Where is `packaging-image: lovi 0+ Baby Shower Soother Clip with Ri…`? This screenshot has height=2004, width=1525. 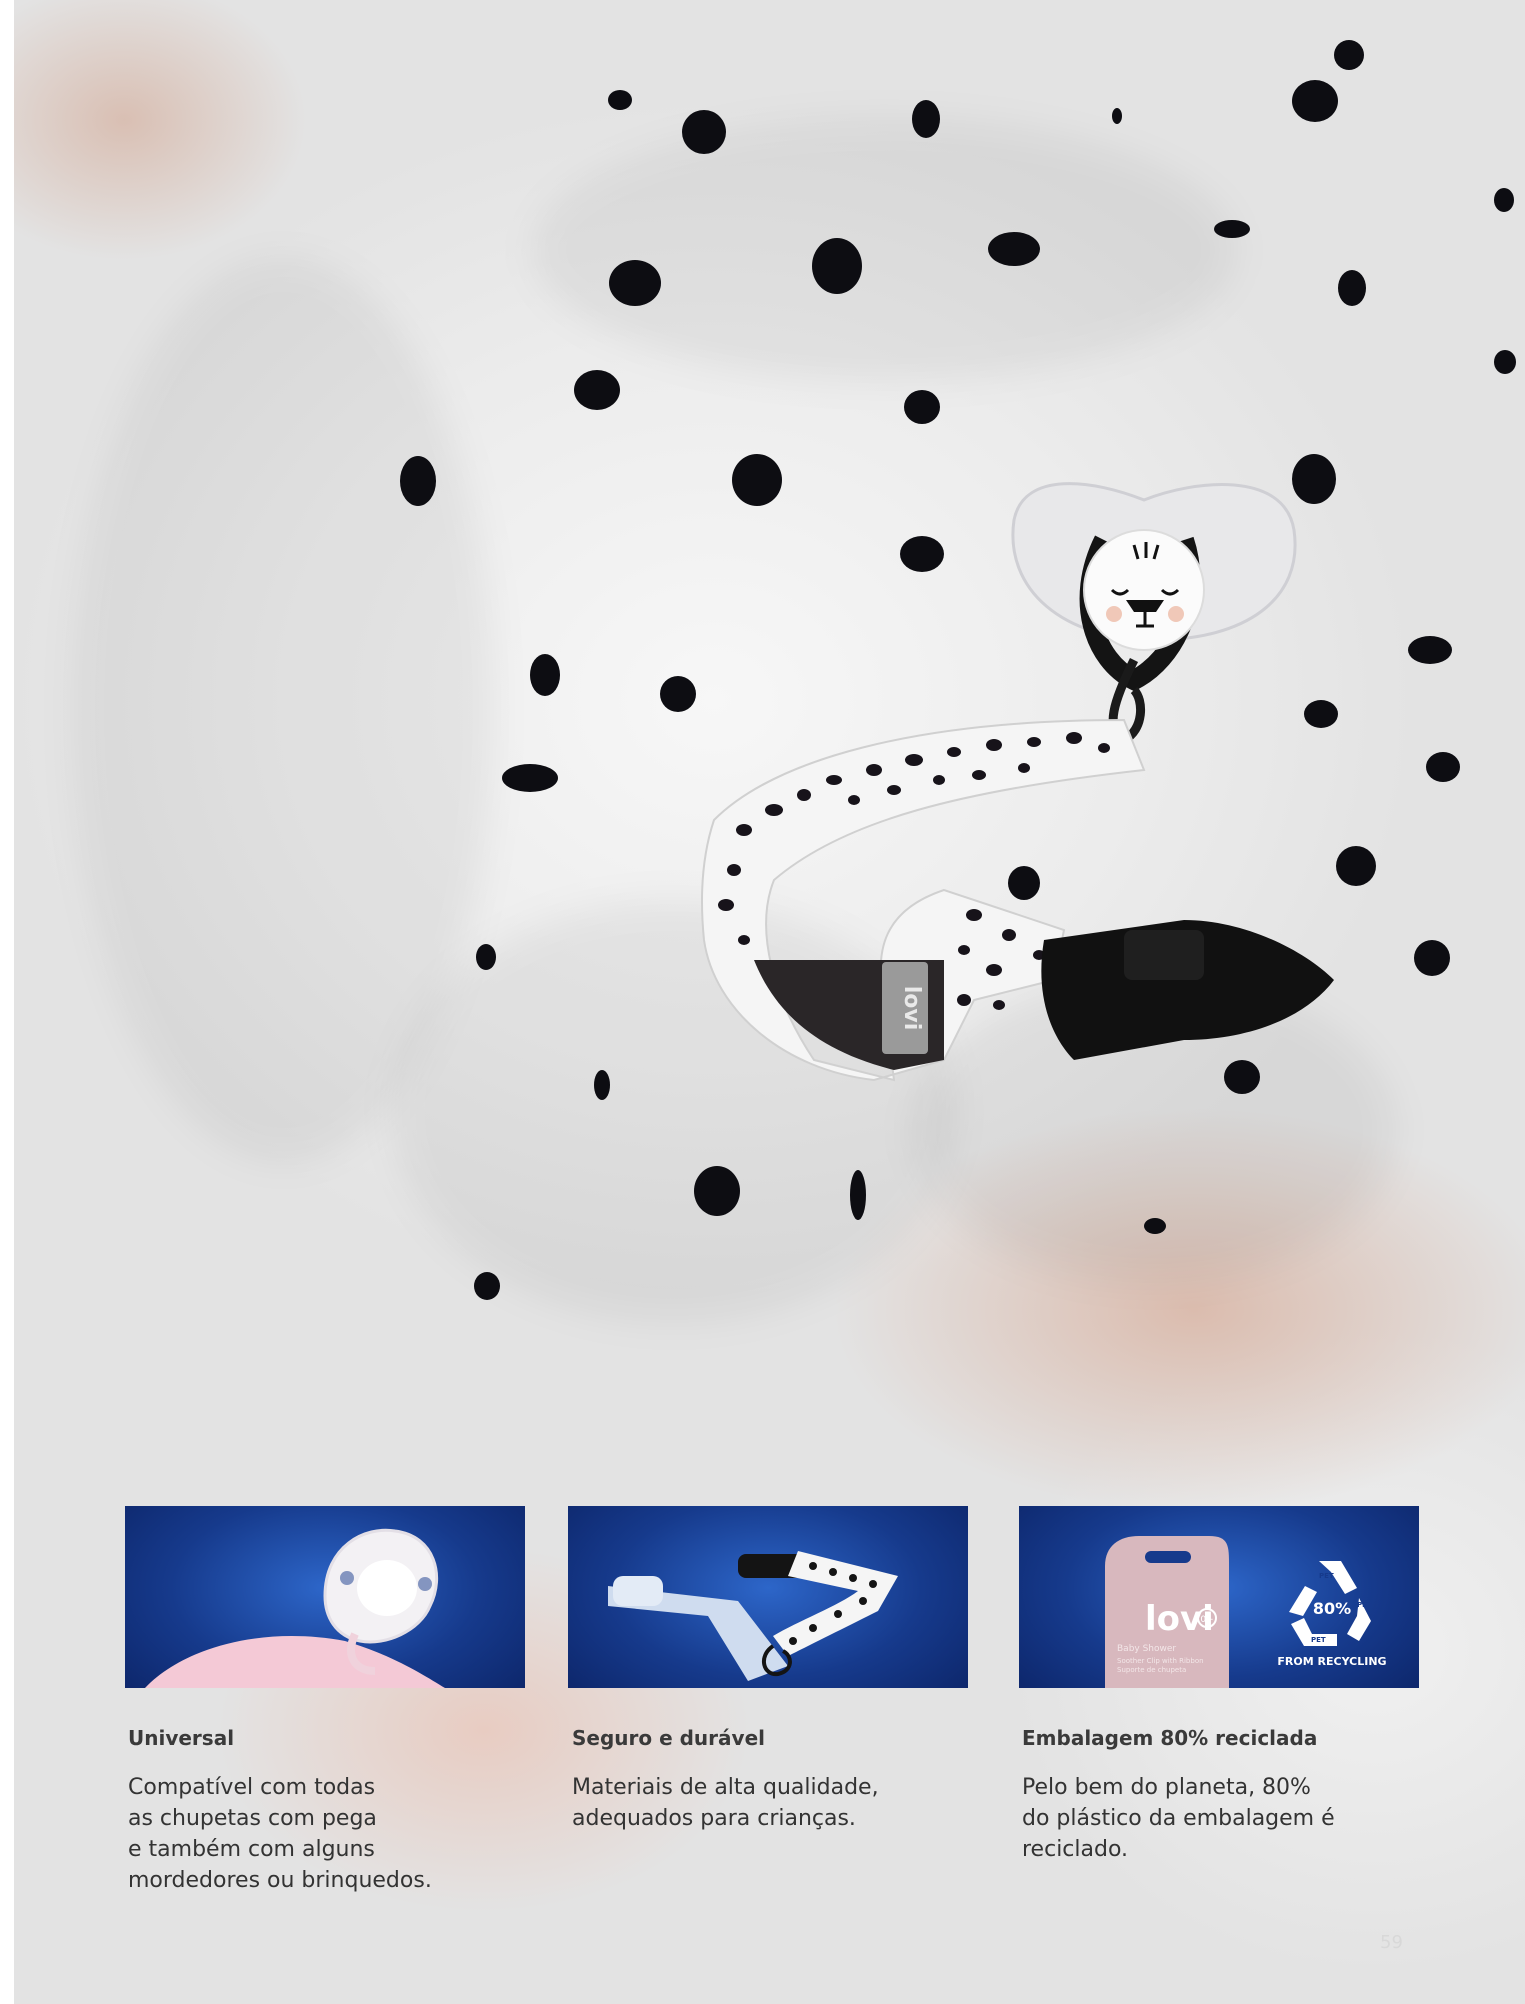 packaging-image: lovi 0+ Baby Shower Soother Clip with Ri… is located at coordinates (1246, 1612).